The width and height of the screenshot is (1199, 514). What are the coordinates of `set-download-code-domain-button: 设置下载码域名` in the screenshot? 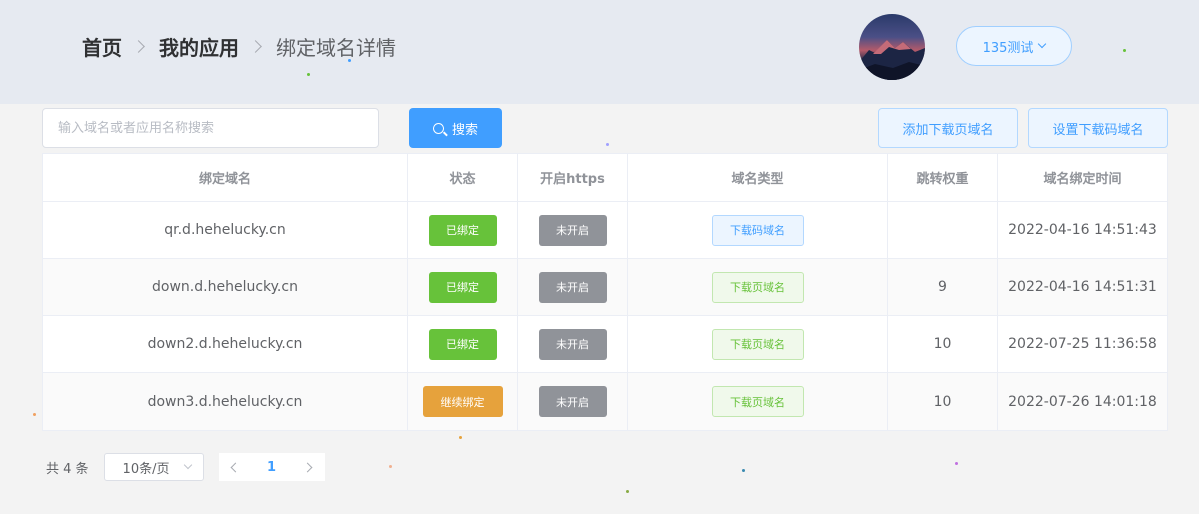 It's located at (1098, 128).